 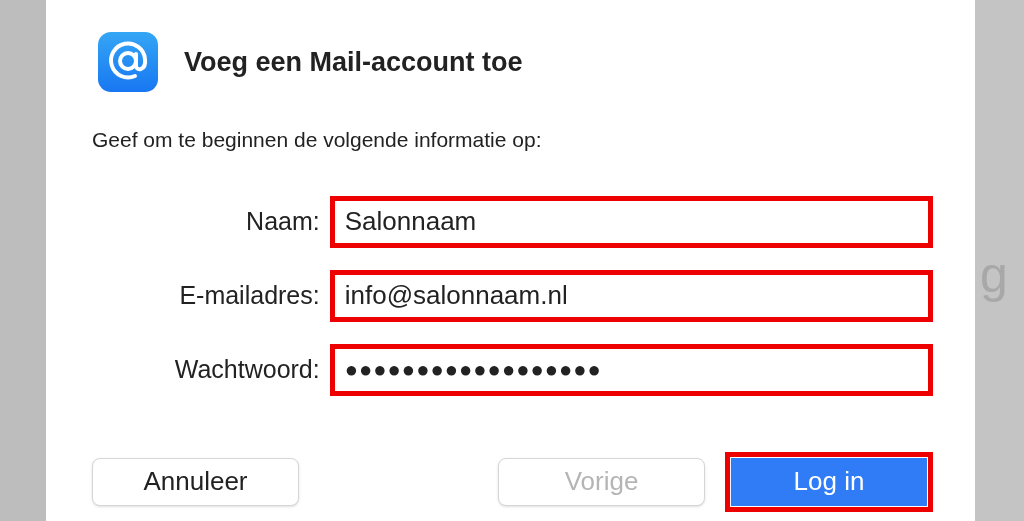 What do you see at coordinates (631, 295) in the screenshot?
I see `input-field: info@salonnaam.nl` at bounding box center [631, 295].